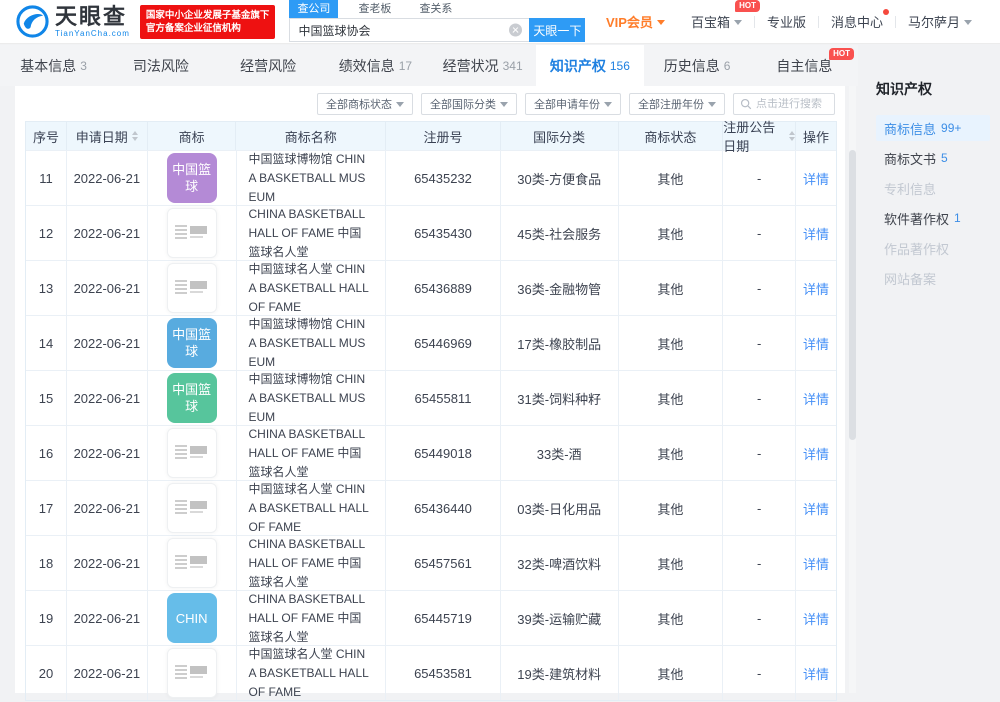 Image resolution: width=1000 pixels, height=702 pixels. Describe the element at coordinates (560, 508) in the screenshot. I see `cell-intl-class: 03类-日化用品` at that location.